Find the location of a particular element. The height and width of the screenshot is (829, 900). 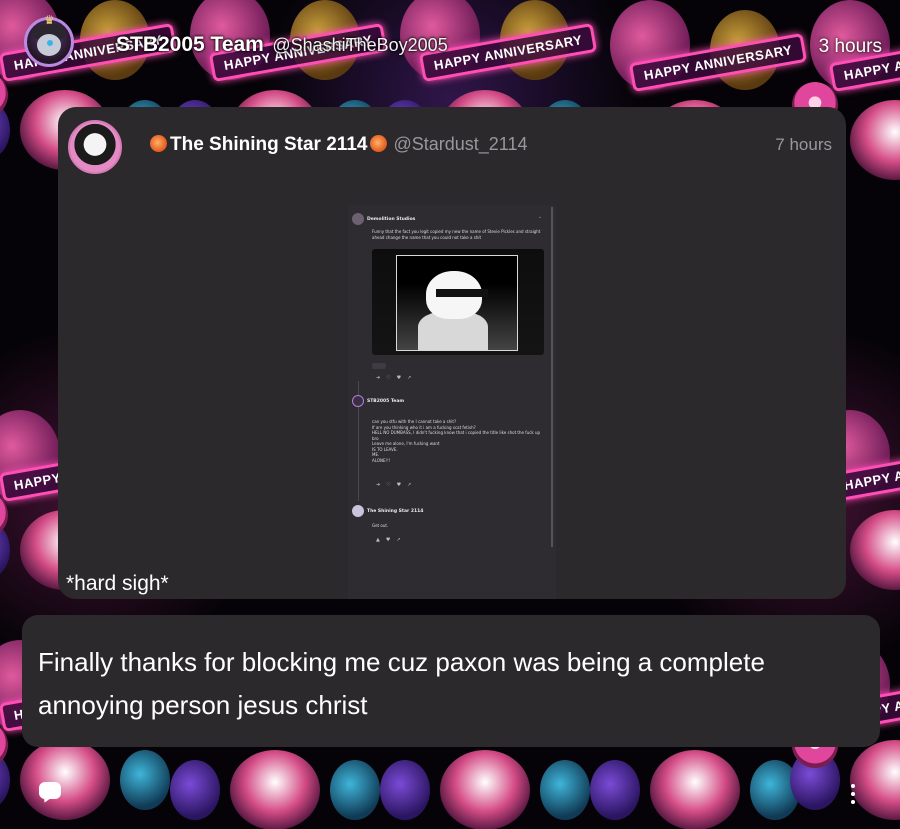

author-line: STB2005 Team @ShashiTheBoy2005 is located at coordinates (282, 45).